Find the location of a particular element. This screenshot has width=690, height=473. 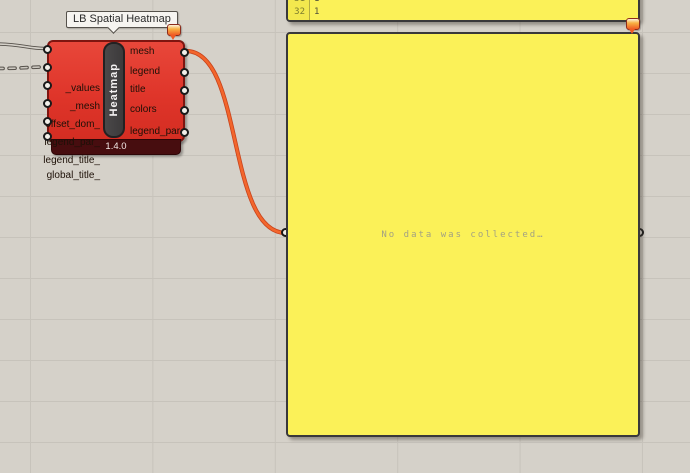

data-panel: 31 1 32 1 33 1 is located at coordinates (463, 11).